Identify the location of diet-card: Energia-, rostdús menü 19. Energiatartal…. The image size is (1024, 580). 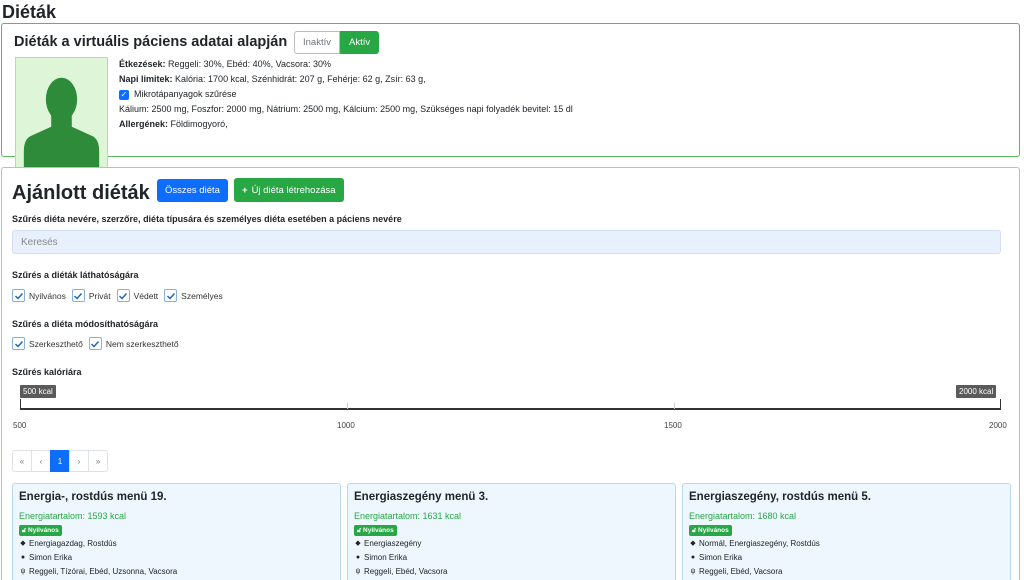
(176, 531).